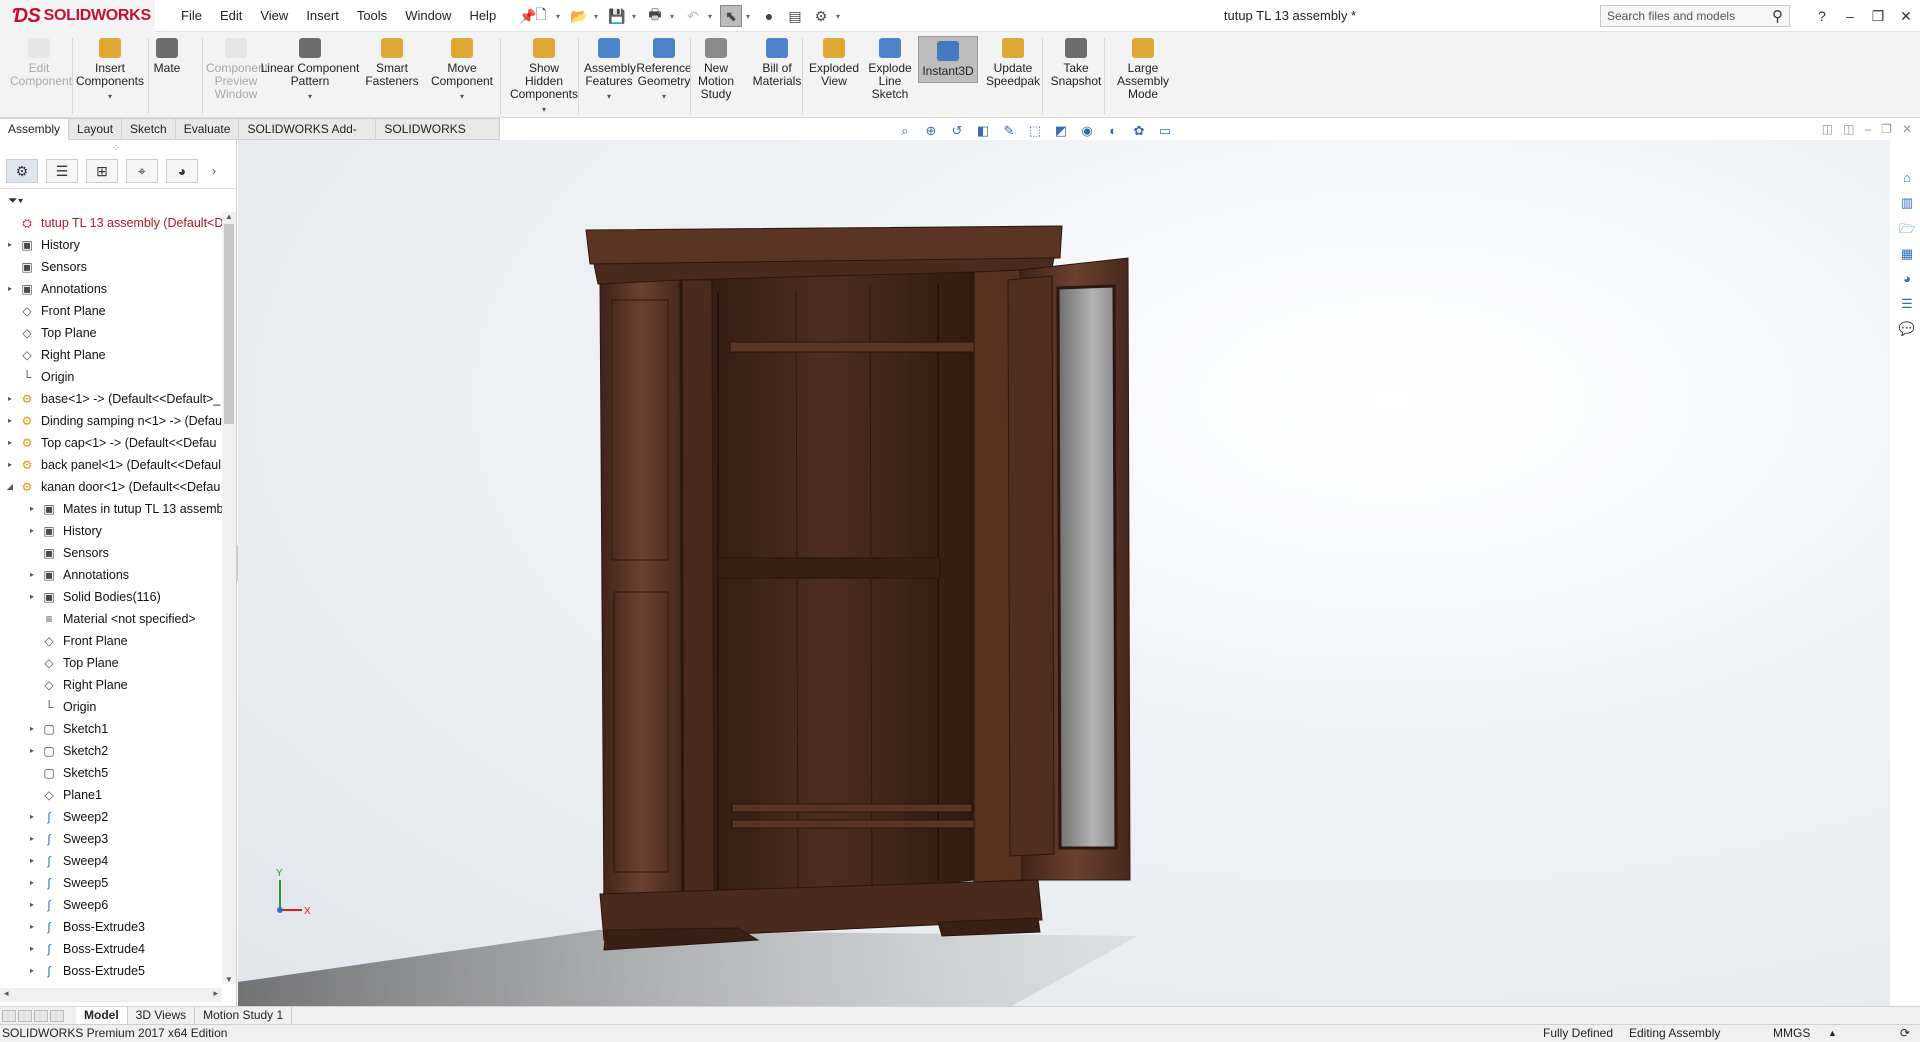 This screenshot has height=1042, width=1920. What do you see at coordinates (1139, 131) in the screenshot?
I see `apply-scene-icon: ✿` at bounding box center [1139, 131].